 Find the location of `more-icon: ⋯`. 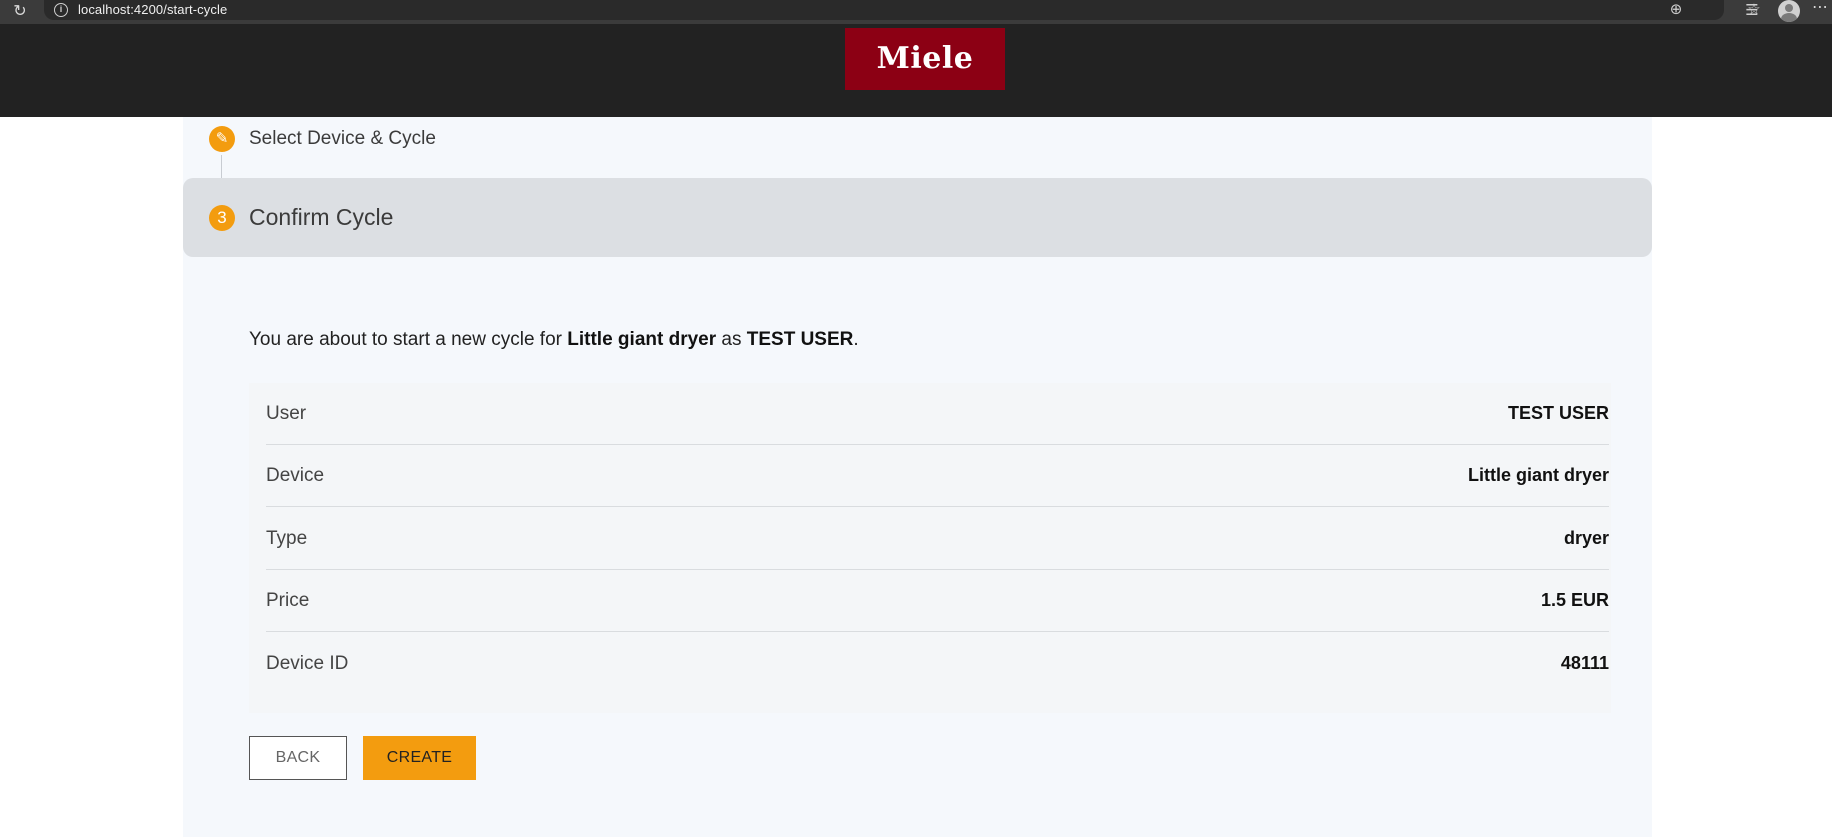

more-icon: ⋯ is located at coordinates (1820, 10).